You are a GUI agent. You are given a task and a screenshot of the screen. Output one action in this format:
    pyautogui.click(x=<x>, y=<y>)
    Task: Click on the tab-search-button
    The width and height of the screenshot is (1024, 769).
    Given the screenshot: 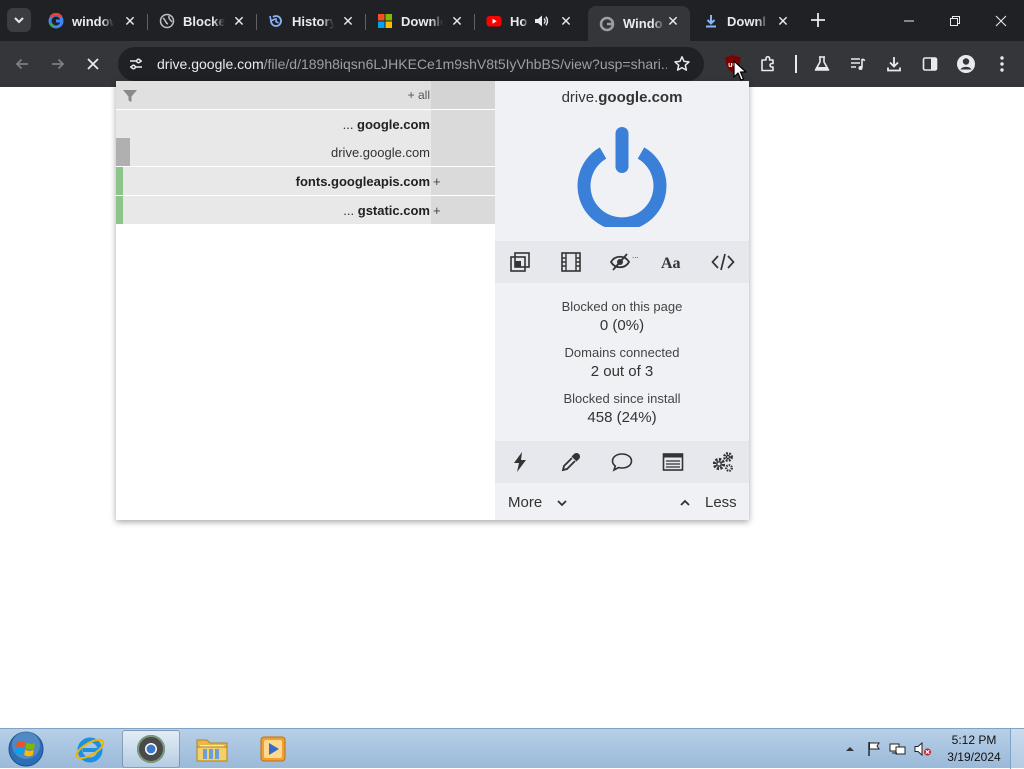 What is the action you would take?
    pyautogui.click(x=19, y=20)
    